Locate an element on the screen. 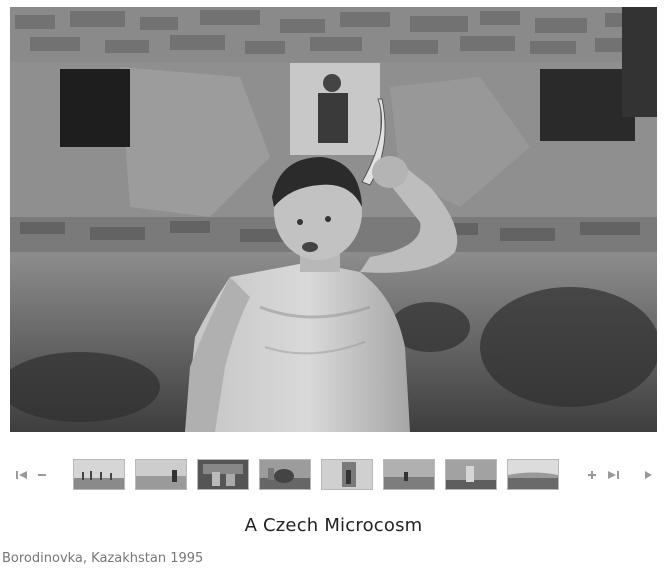 The image size is (667, 573). thumbnail-7-image is located at coordinates (471, 474).